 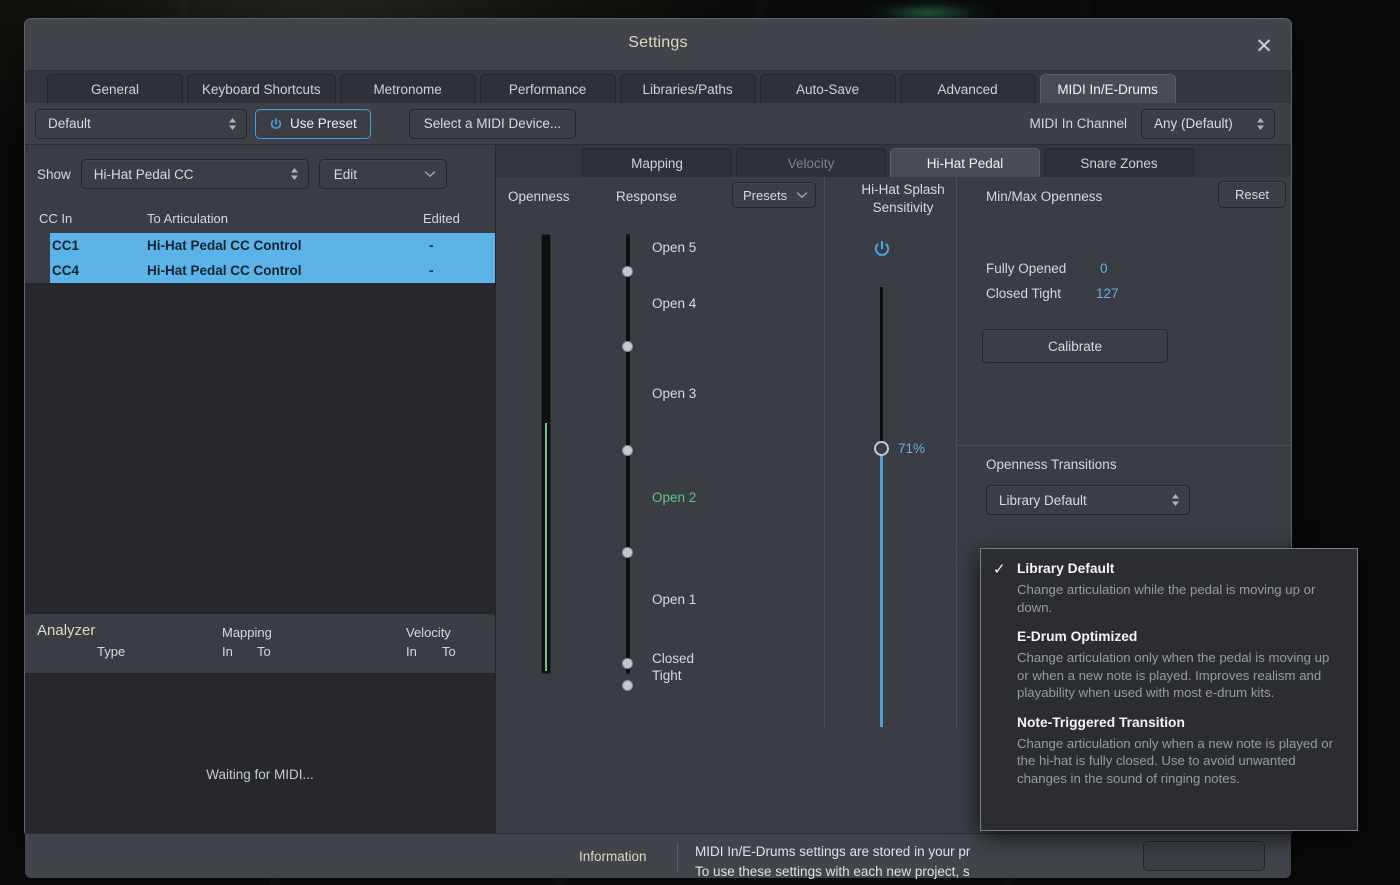 What do you see at coordinates (37, 245) in the screenshot?
I see `row-gutter` at bounding box center [37, 245].